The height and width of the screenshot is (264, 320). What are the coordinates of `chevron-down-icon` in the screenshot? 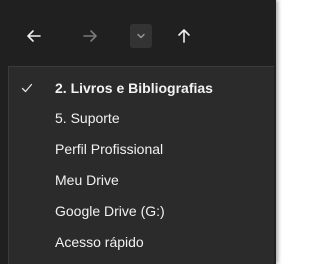 It's located at (141, 36).